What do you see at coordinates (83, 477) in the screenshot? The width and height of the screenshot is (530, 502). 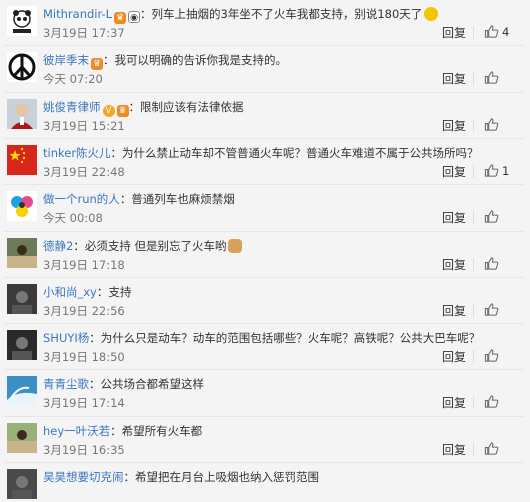 I see `username-link: 昊昊想要切克闹` at bounding box center [83, 477].